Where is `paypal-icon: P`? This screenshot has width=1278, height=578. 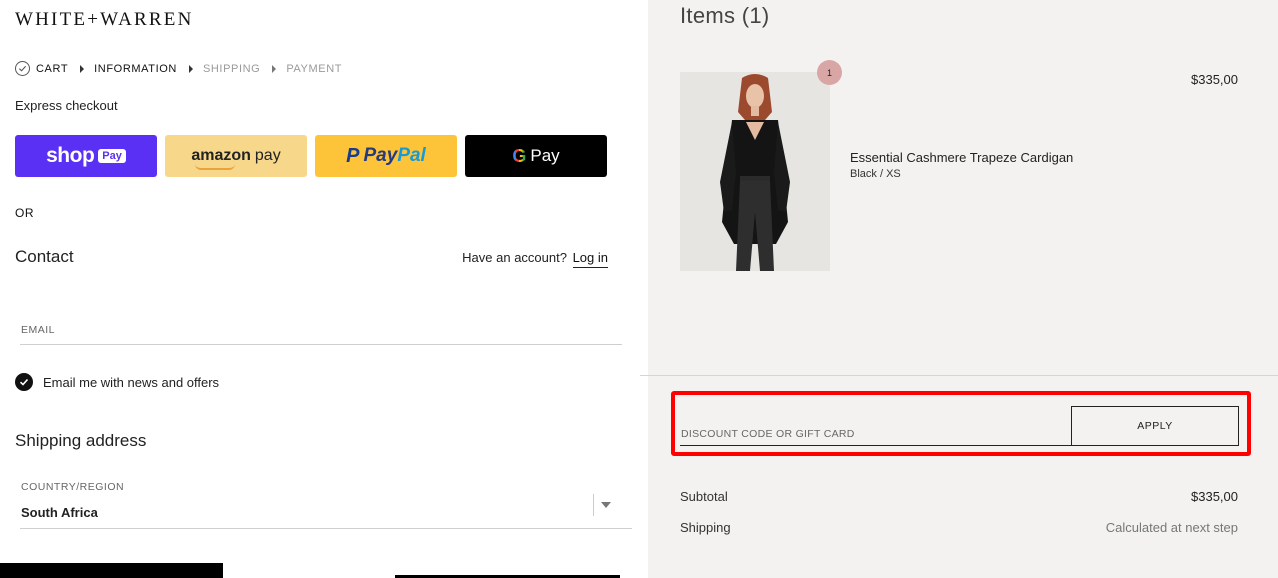 paypal-icon: P is located at coordinates (353, 155).